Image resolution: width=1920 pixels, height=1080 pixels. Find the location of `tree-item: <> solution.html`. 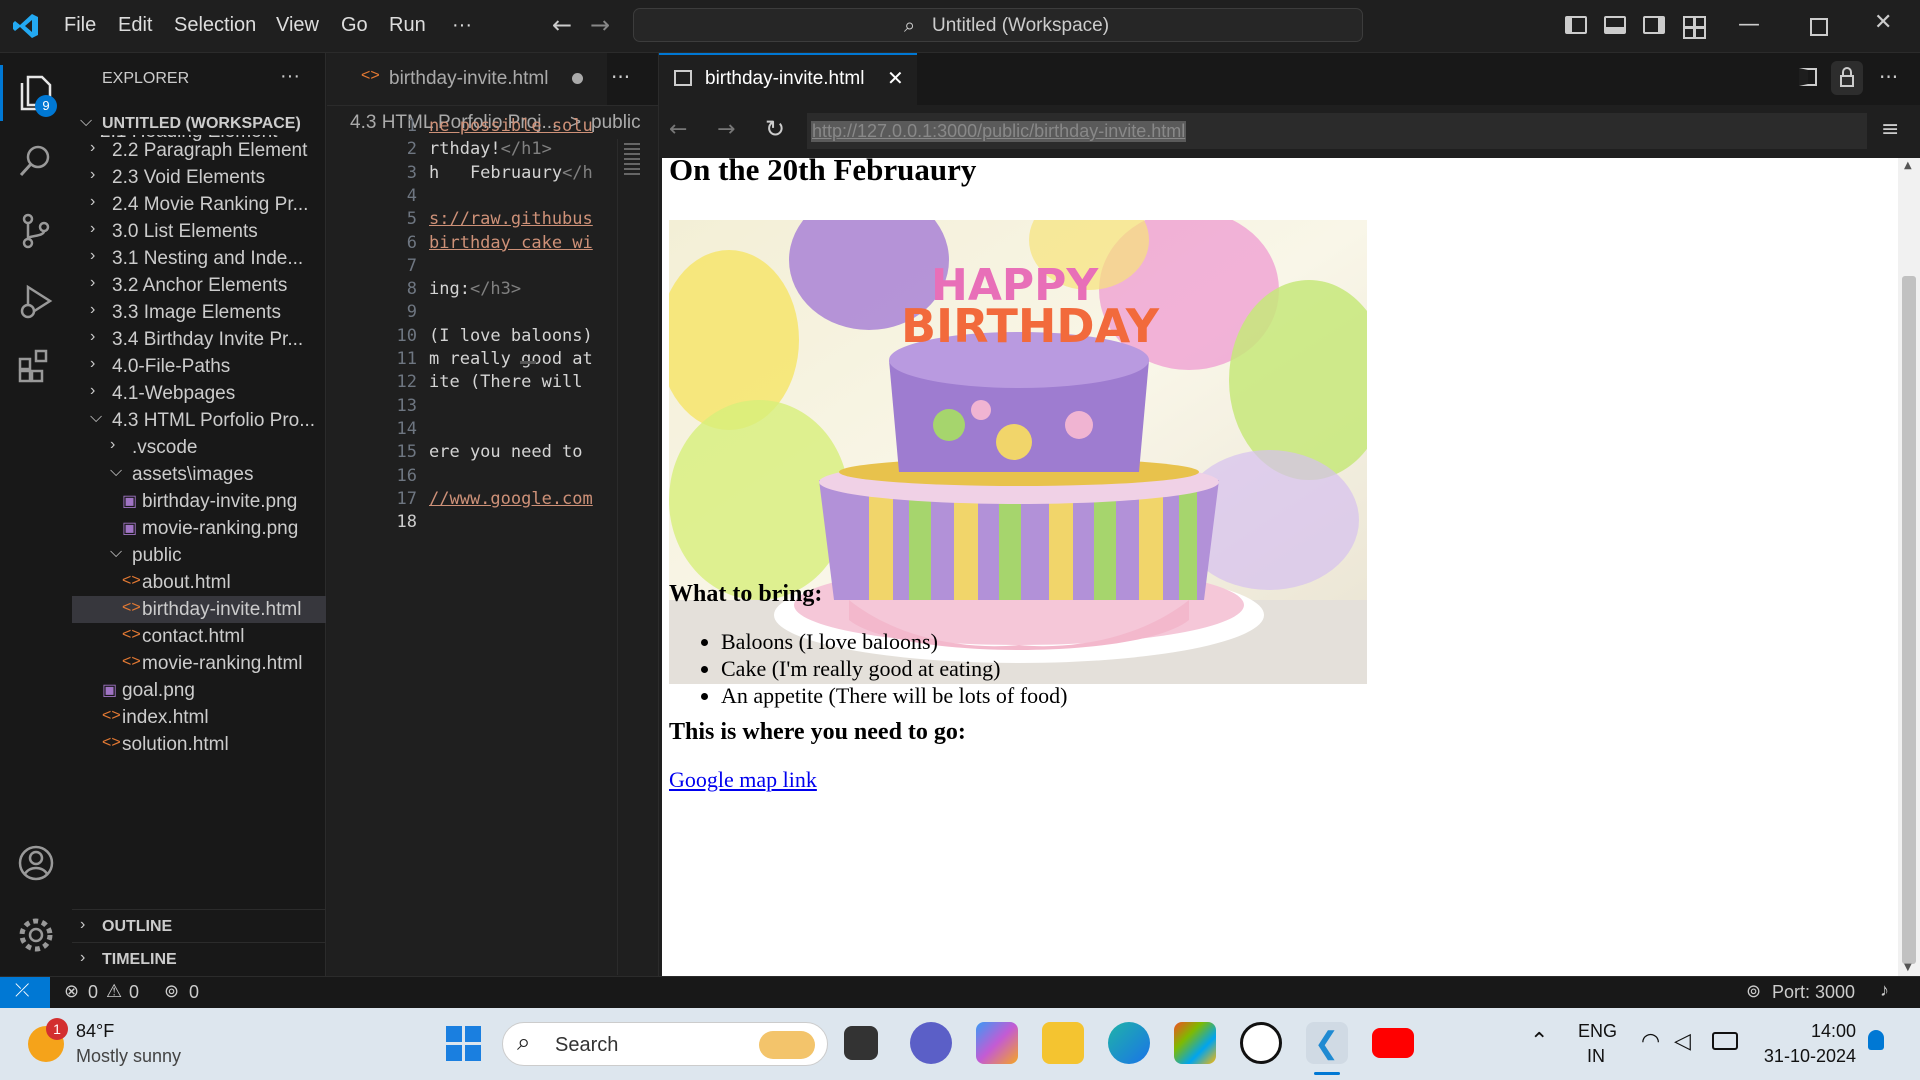

tree-item: <> solution.html is located at coordinates (199, 744).